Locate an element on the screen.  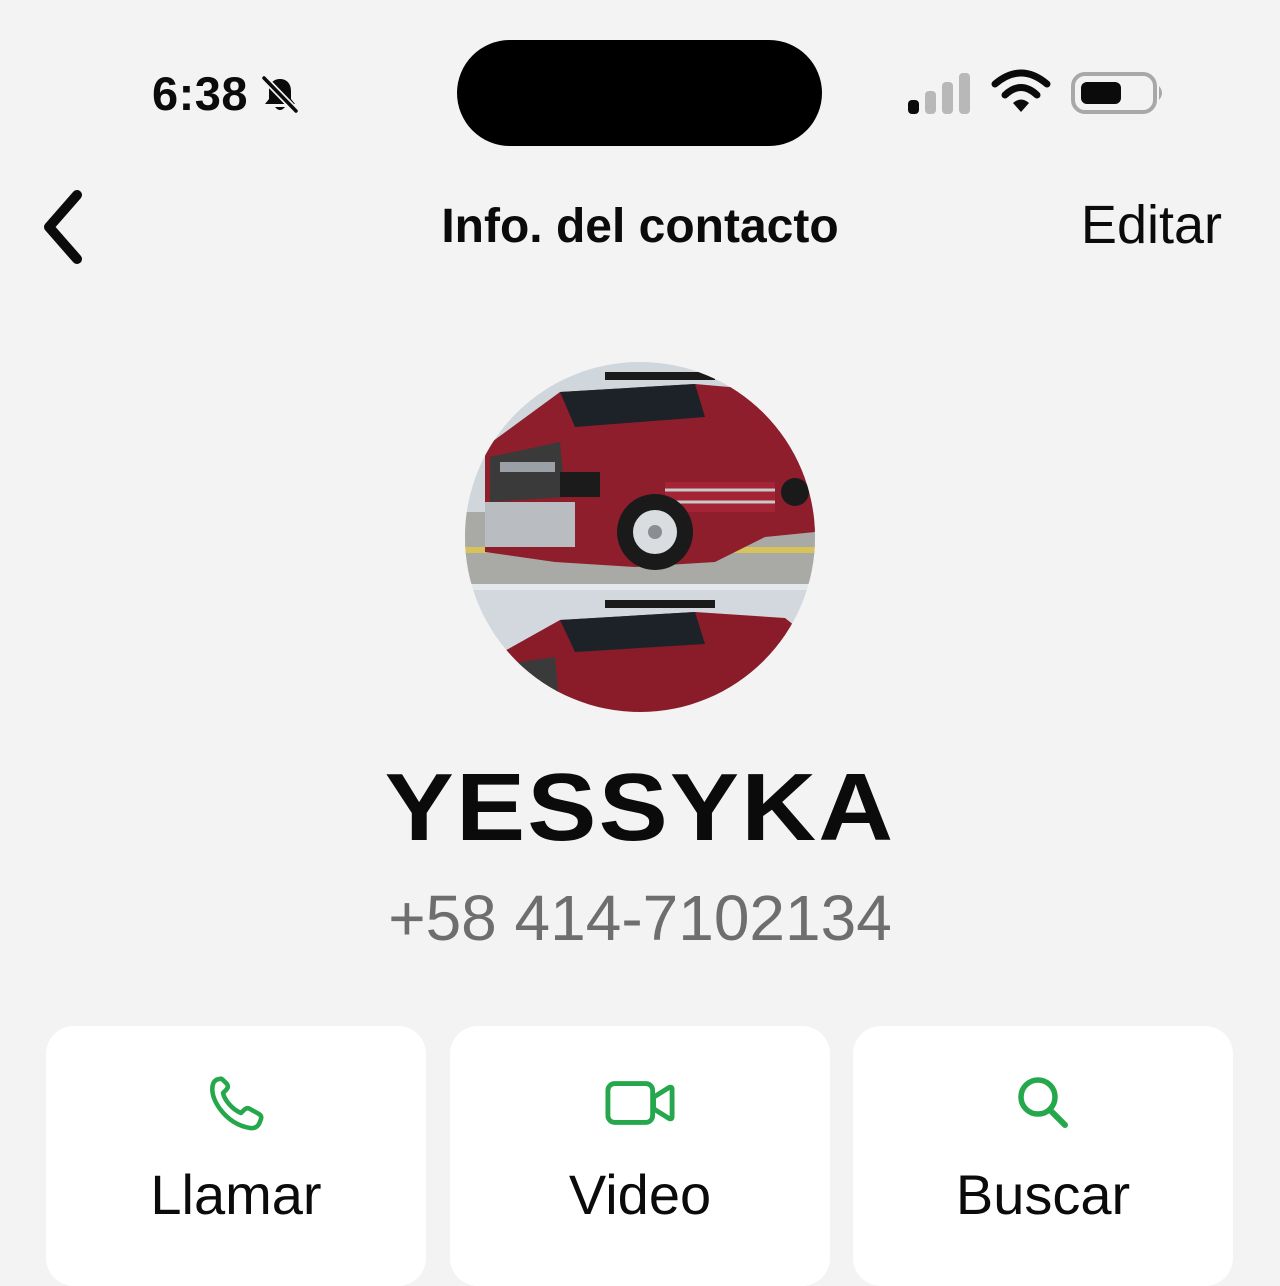
contact-name: YESSYKA is located at coordinates (640, 807).